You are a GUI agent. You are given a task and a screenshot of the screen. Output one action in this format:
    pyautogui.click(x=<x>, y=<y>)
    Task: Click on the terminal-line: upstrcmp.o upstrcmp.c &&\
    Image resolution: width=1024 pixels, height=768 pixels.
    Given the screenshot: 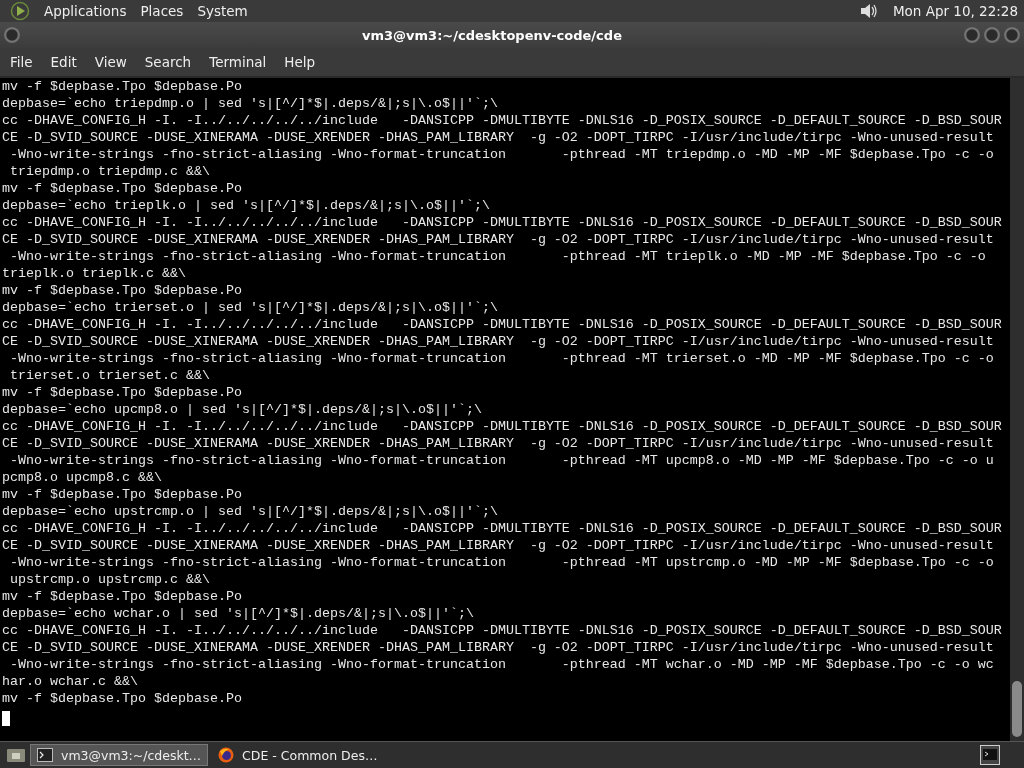 What is the action you would take?
    pyautogui.click(x=110, y=579)
    